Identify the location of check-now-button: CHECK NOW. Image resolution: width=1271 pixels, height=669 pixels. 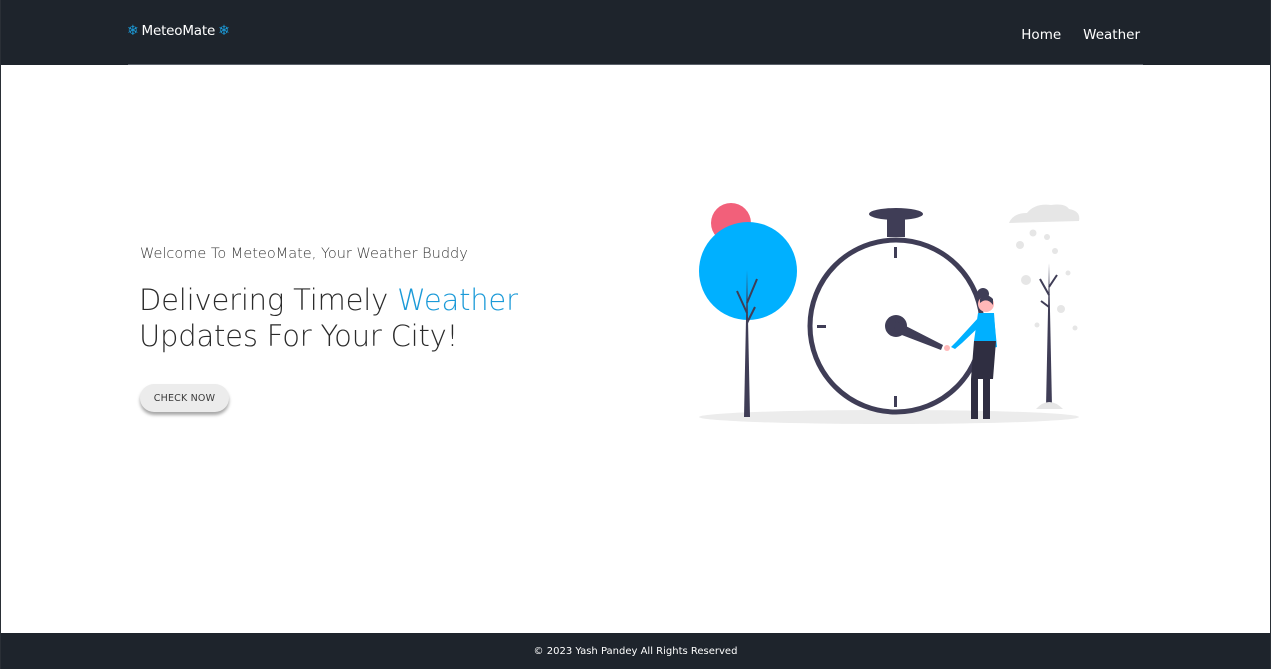
(184, 398).